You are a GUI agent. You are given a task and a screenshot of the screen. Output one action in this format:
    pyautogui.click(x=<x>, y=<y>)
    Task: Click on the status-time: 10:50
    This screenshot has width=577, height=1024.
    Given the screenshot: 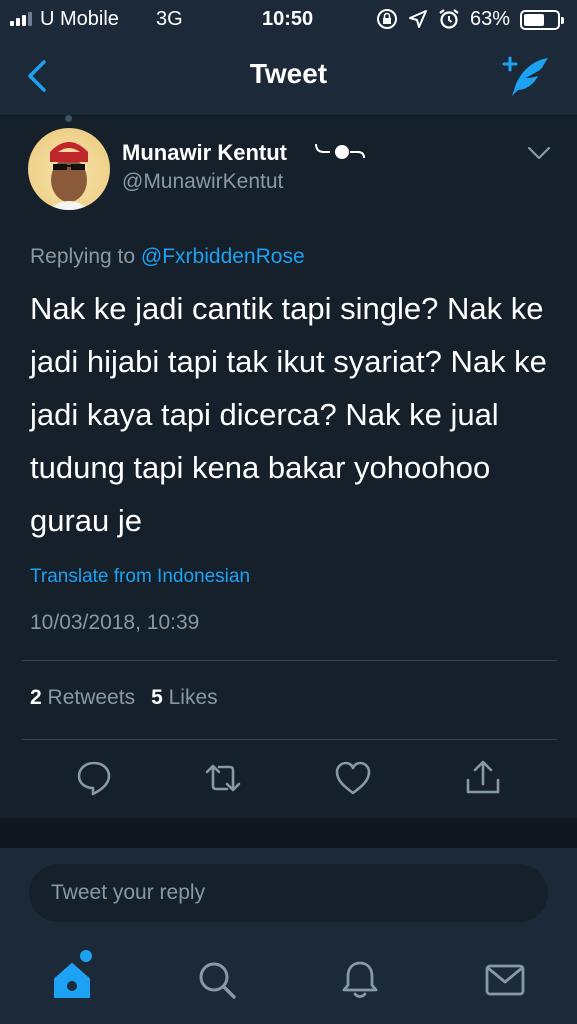 What is the action you would take?
    pyautogui.click(x=288, y=19)
    